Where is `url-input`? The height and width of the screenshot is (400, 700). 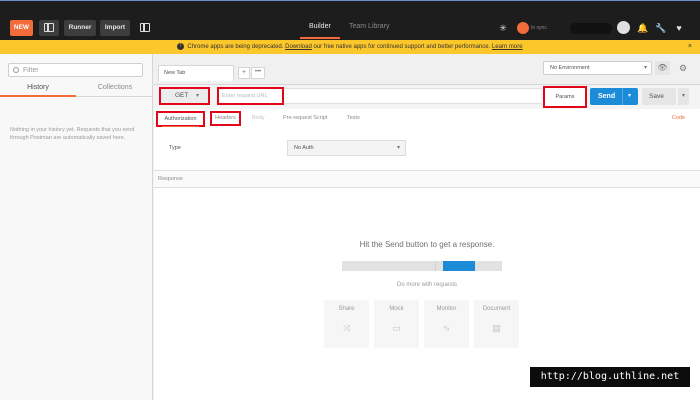 url-input is located at coordinates (250, 96).